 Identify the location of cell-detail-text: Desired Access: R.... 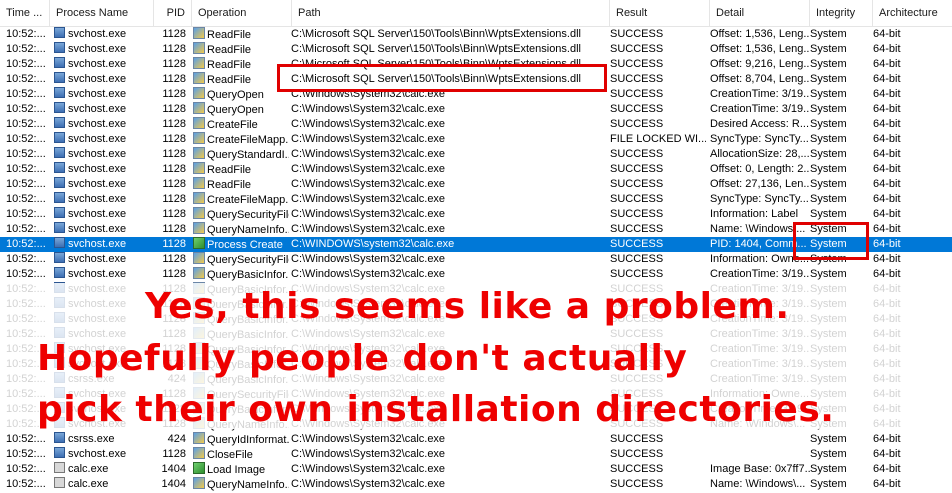
(760, 124).